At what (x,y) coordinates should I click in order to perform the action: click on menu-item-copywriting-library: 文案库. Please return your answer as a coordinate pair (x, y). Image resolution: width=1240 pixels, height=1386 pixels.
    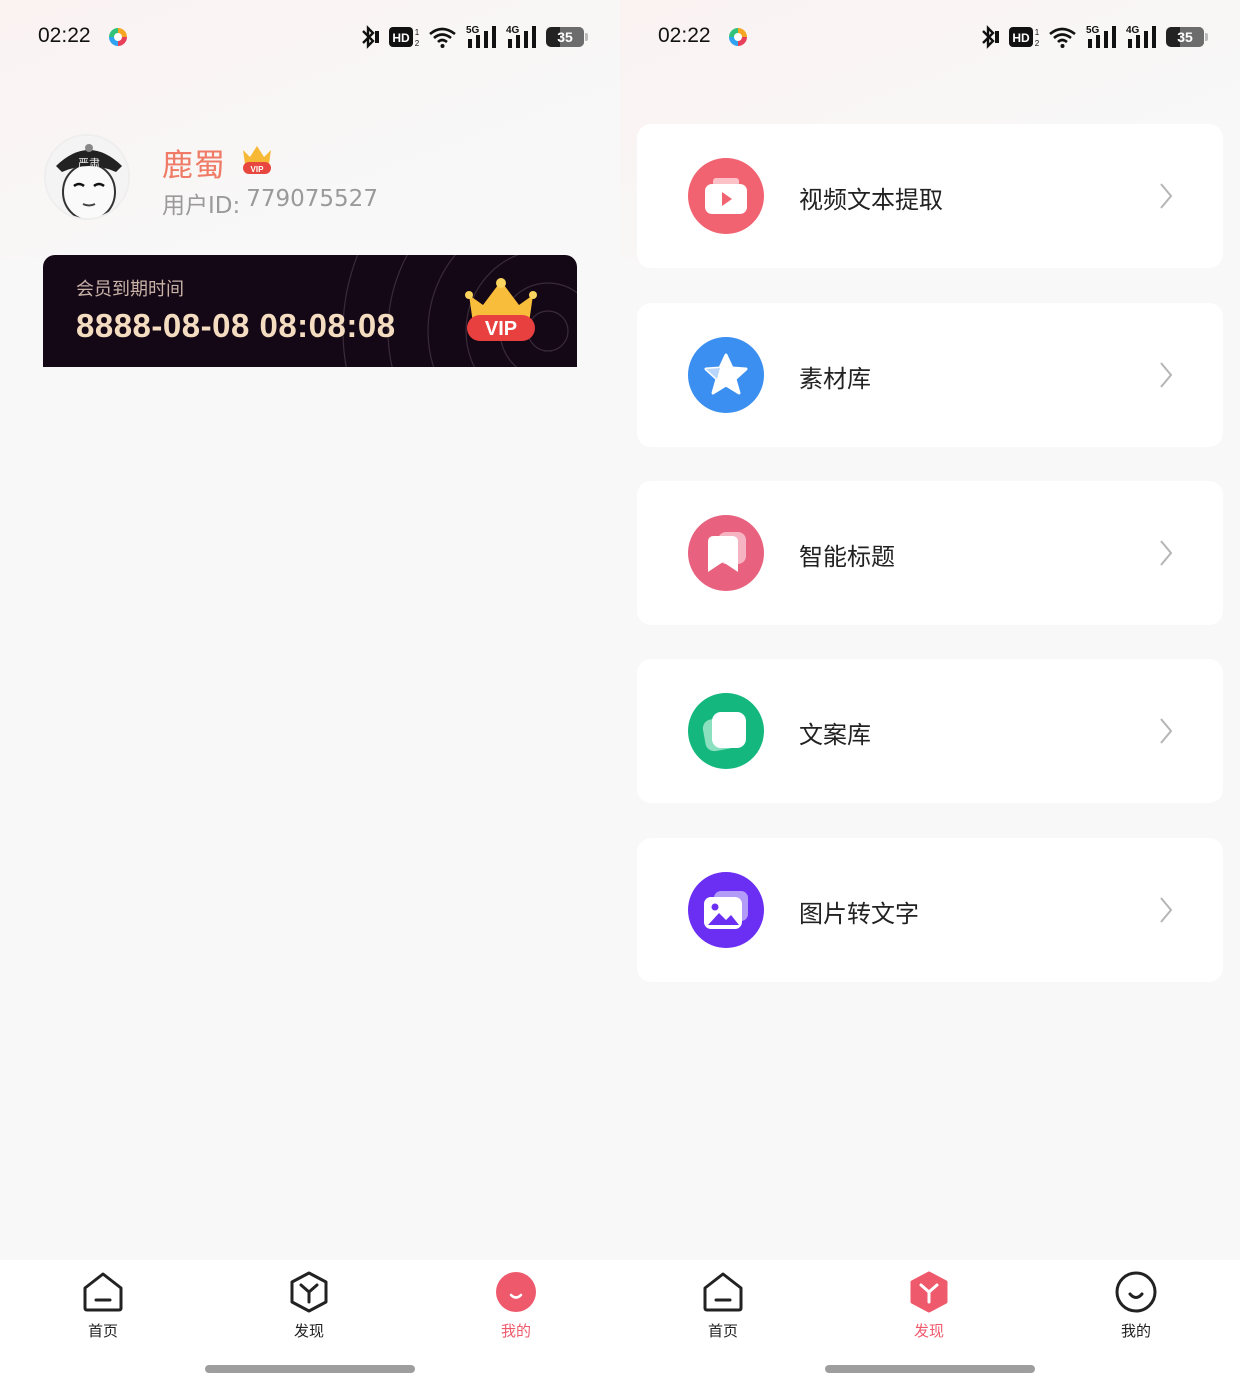
    Looking at the image, I should click on (930, 731).